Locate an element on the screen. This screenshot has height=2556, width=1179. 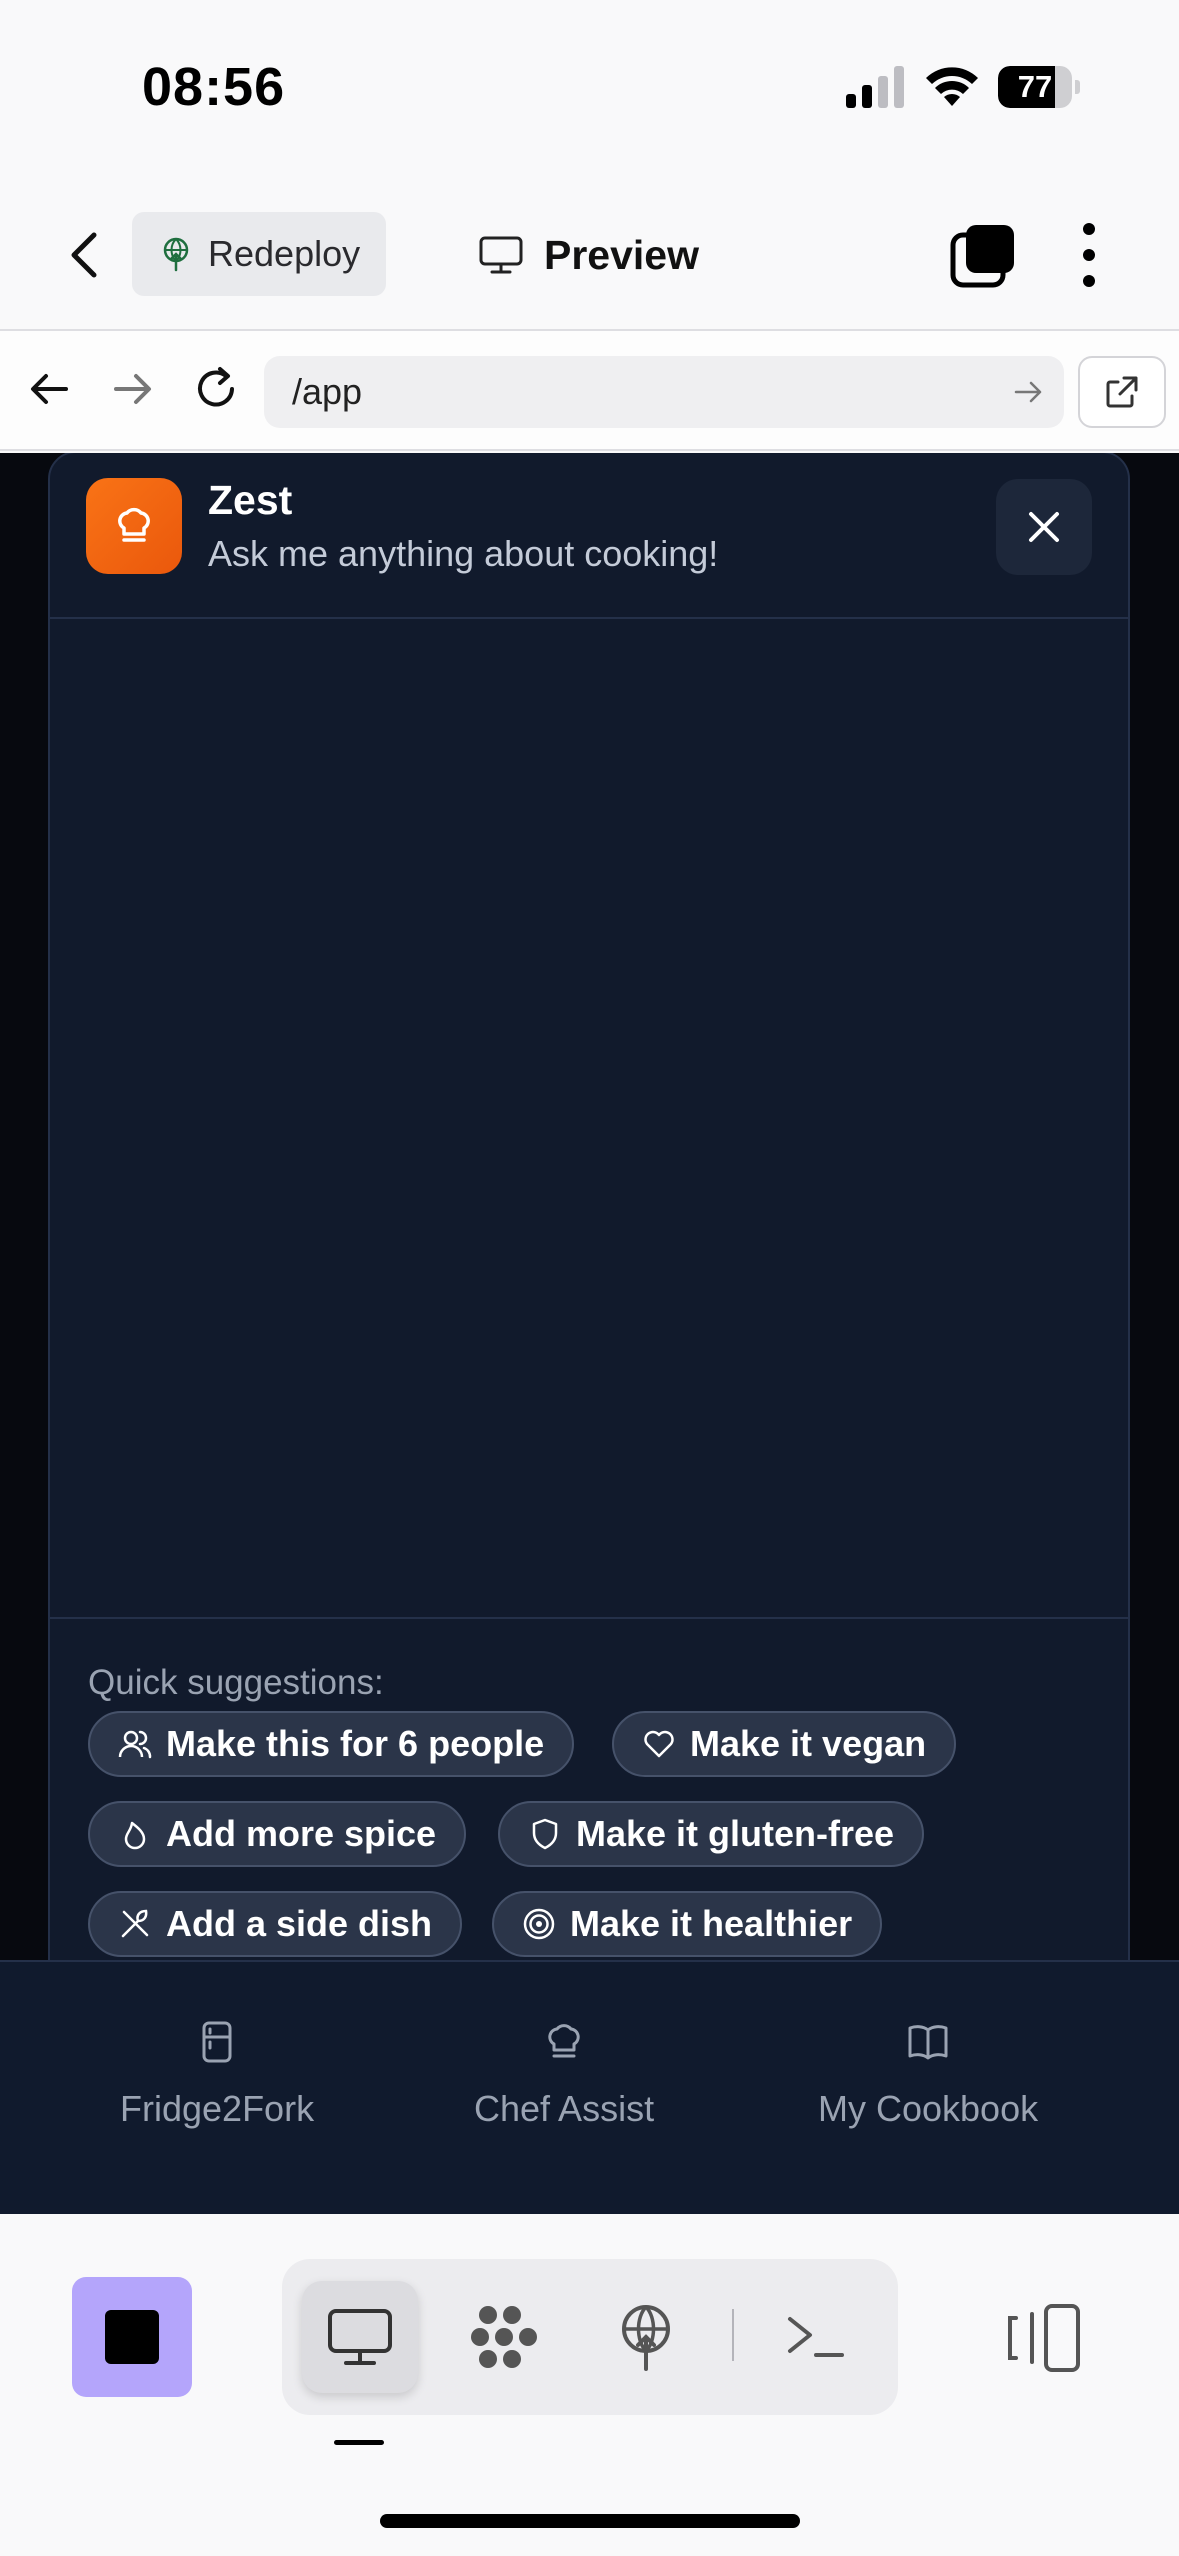
battery-icon: 77 is located at coordinates (1039, 87).